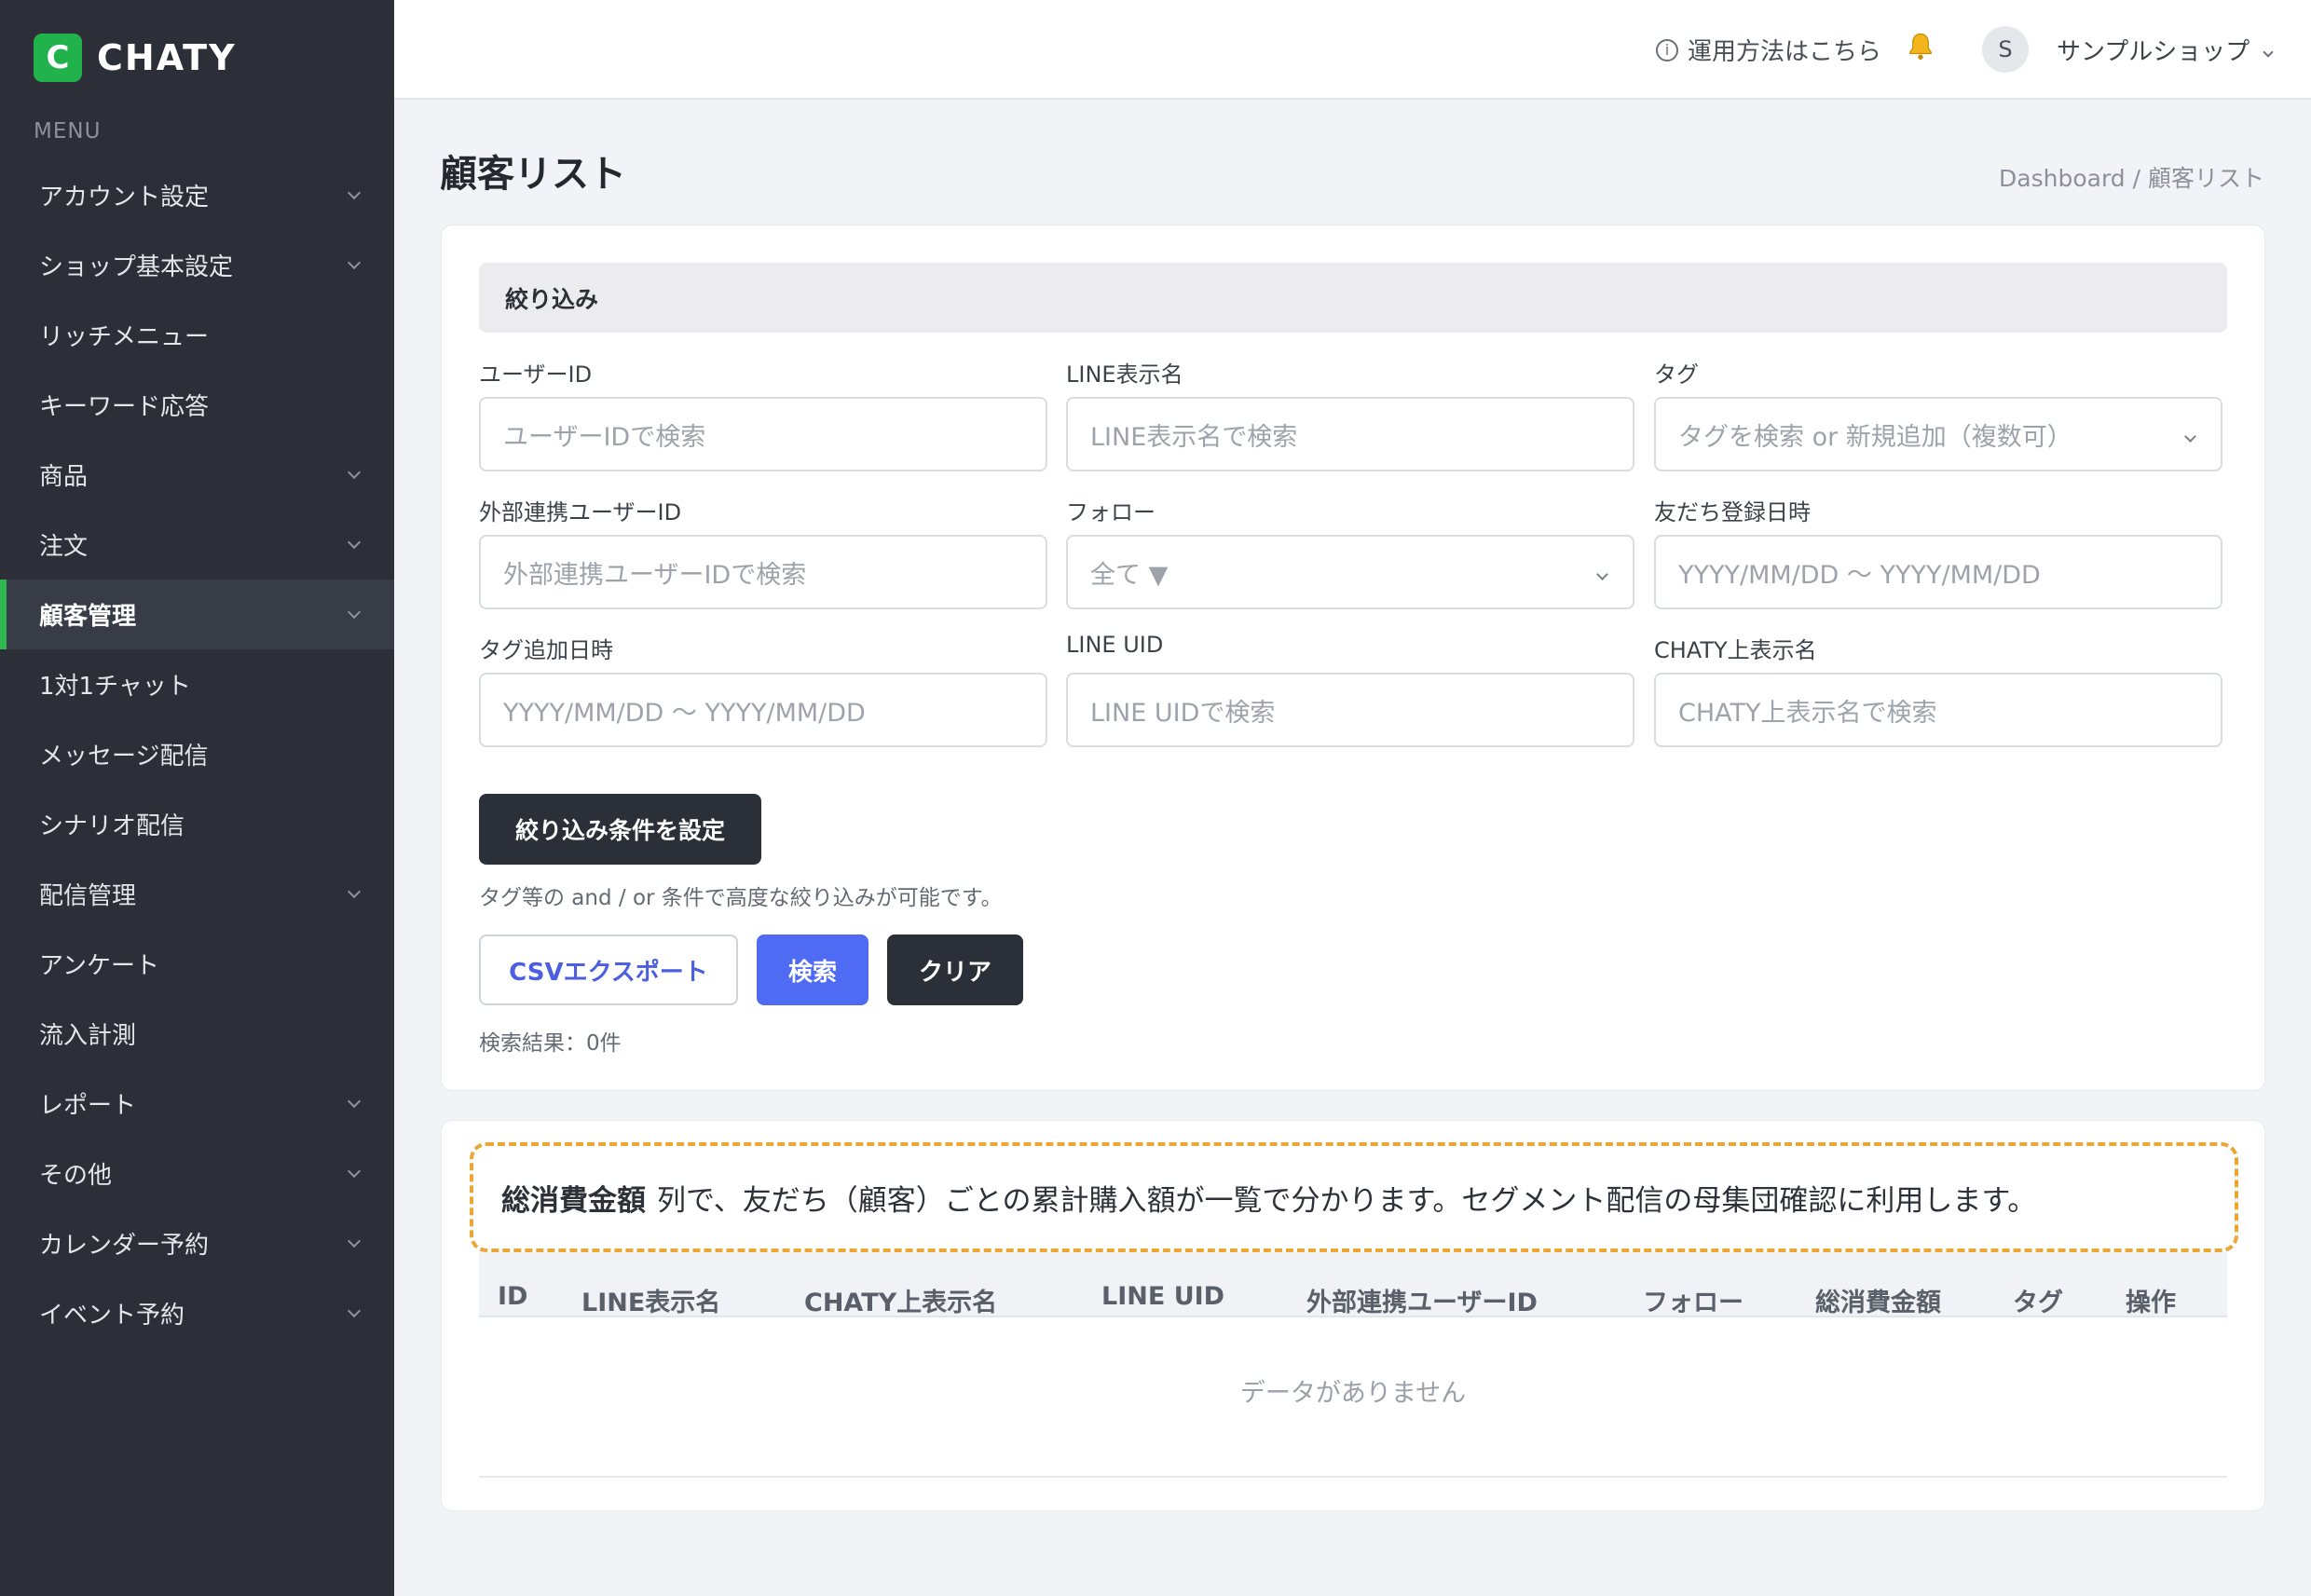  I want to click on sidebar-item-12: 流入計測, so click(197, 1034).